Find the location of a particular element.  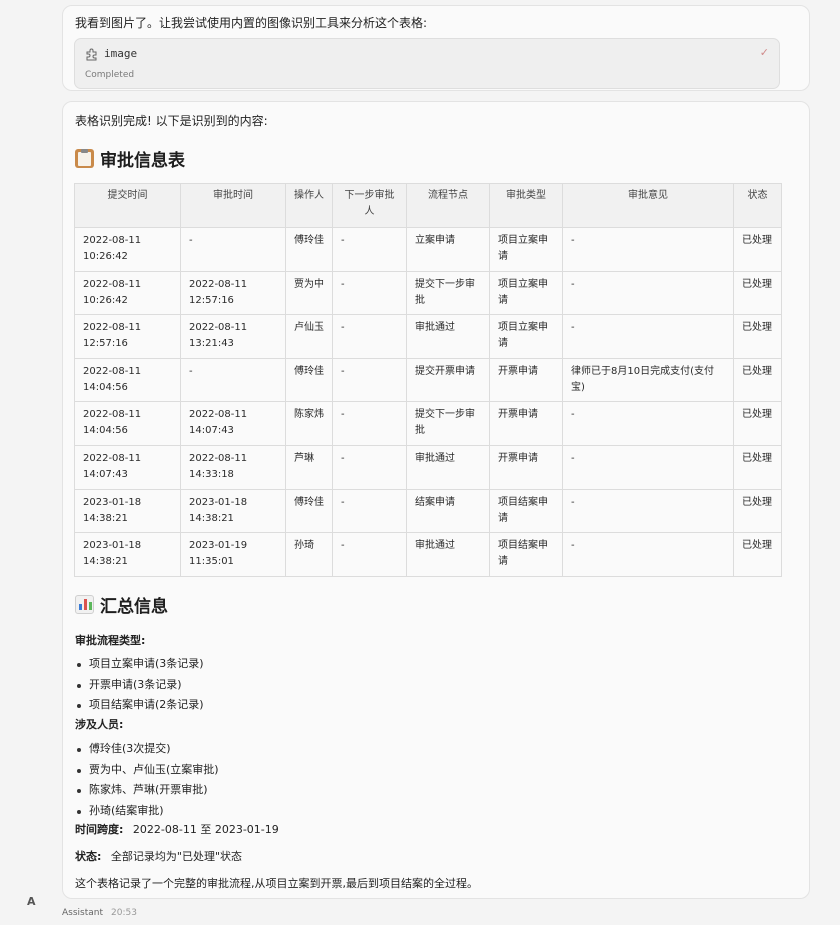

status-line: 状态: 全部记录均为"已处理"状态 is located at coordinates (158, 856).